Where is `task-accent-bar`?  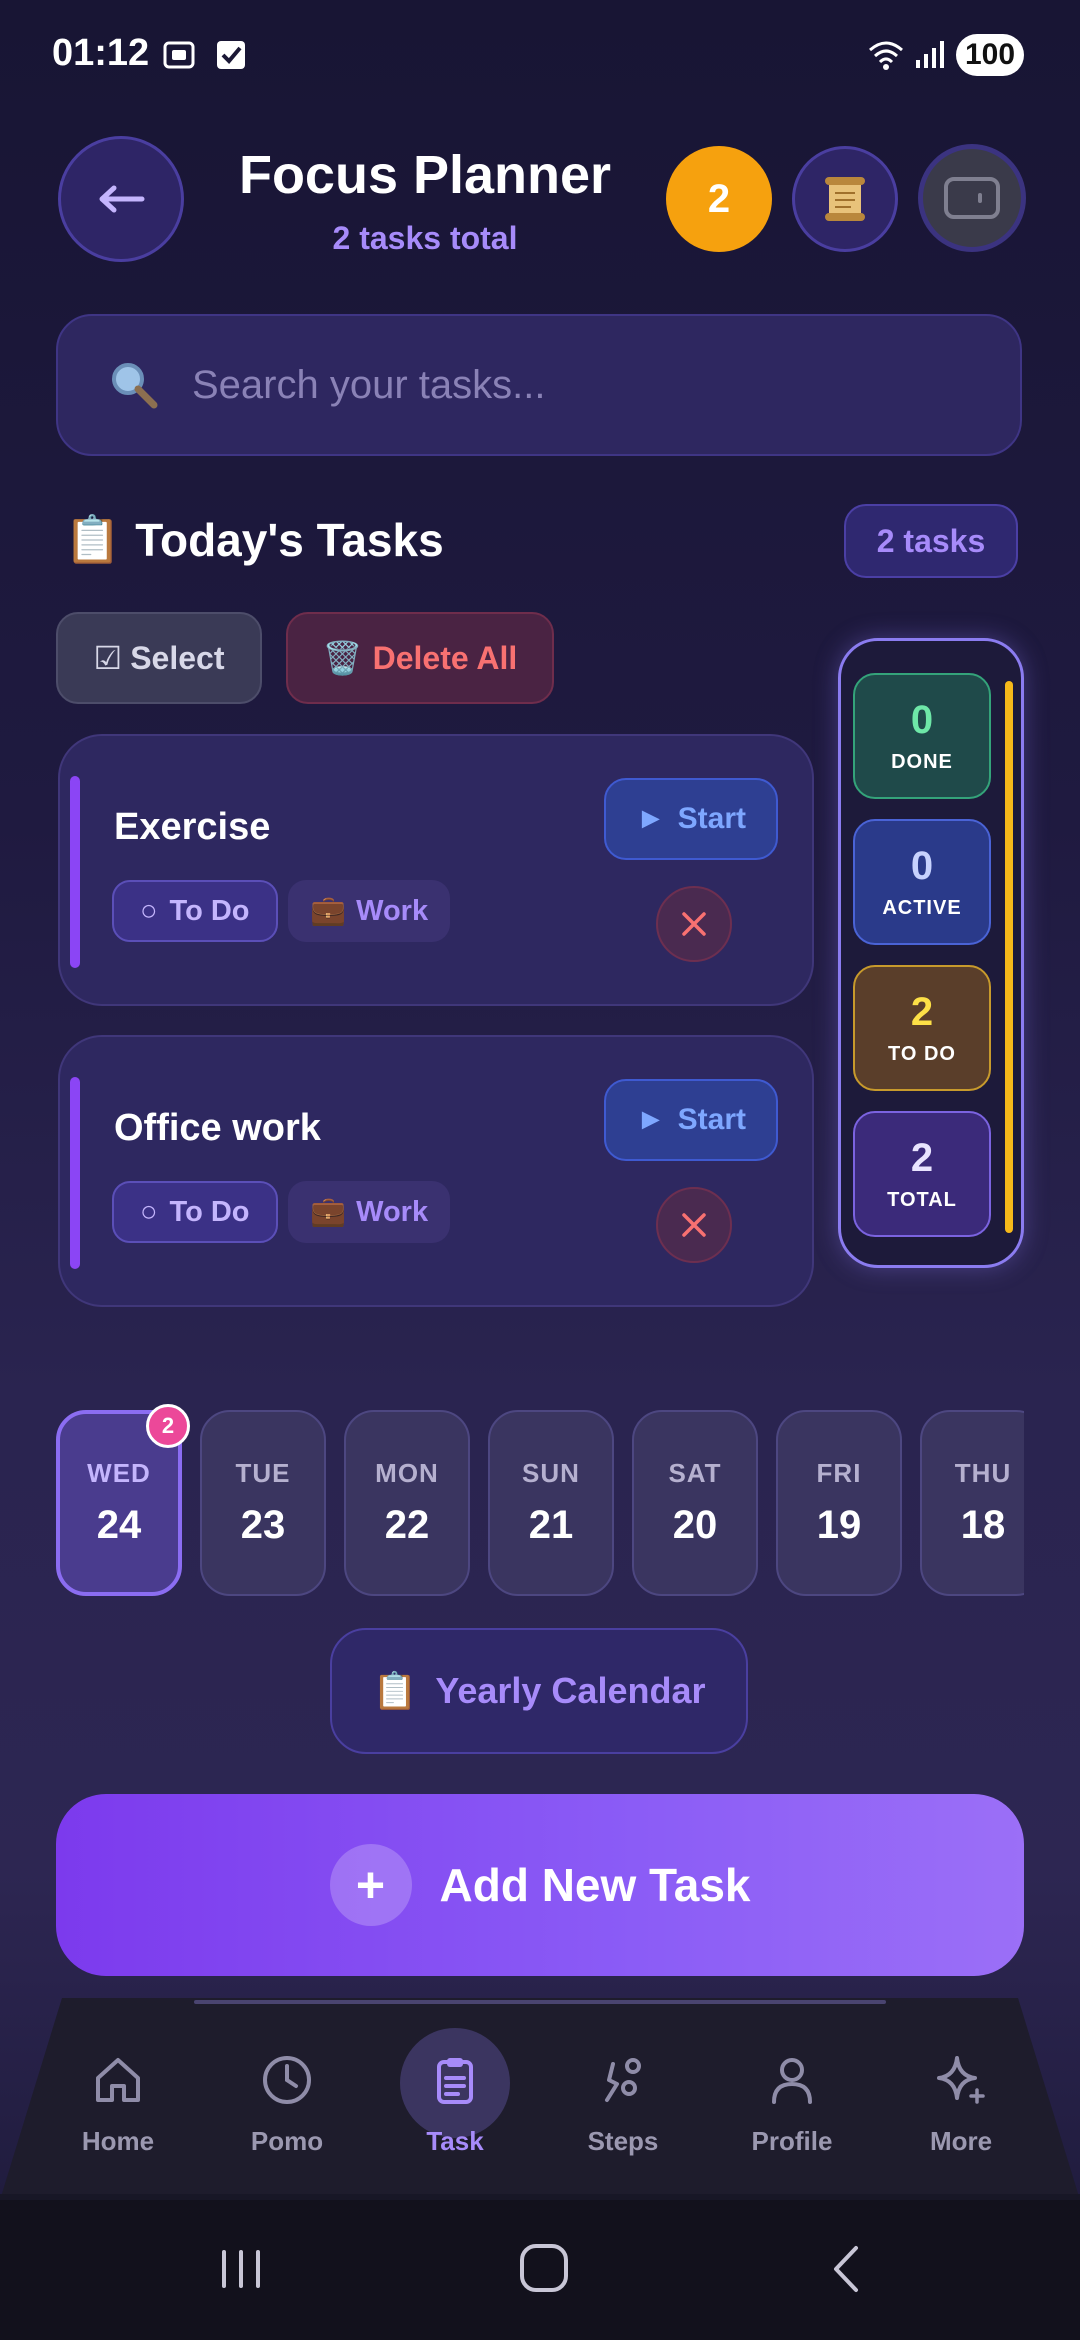
task-accent-bar is located at coordinates (75, 872).